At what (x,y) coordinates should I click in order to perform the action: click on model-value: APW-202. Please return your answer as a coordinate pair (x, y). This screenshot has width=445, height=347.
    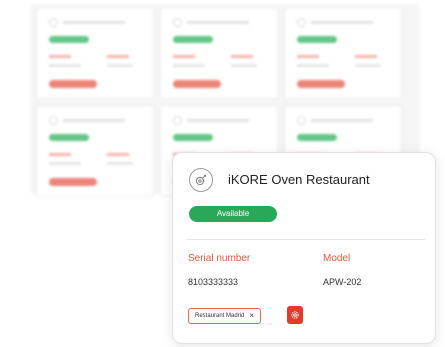
    Looking at the image, I should click on (342, 282).